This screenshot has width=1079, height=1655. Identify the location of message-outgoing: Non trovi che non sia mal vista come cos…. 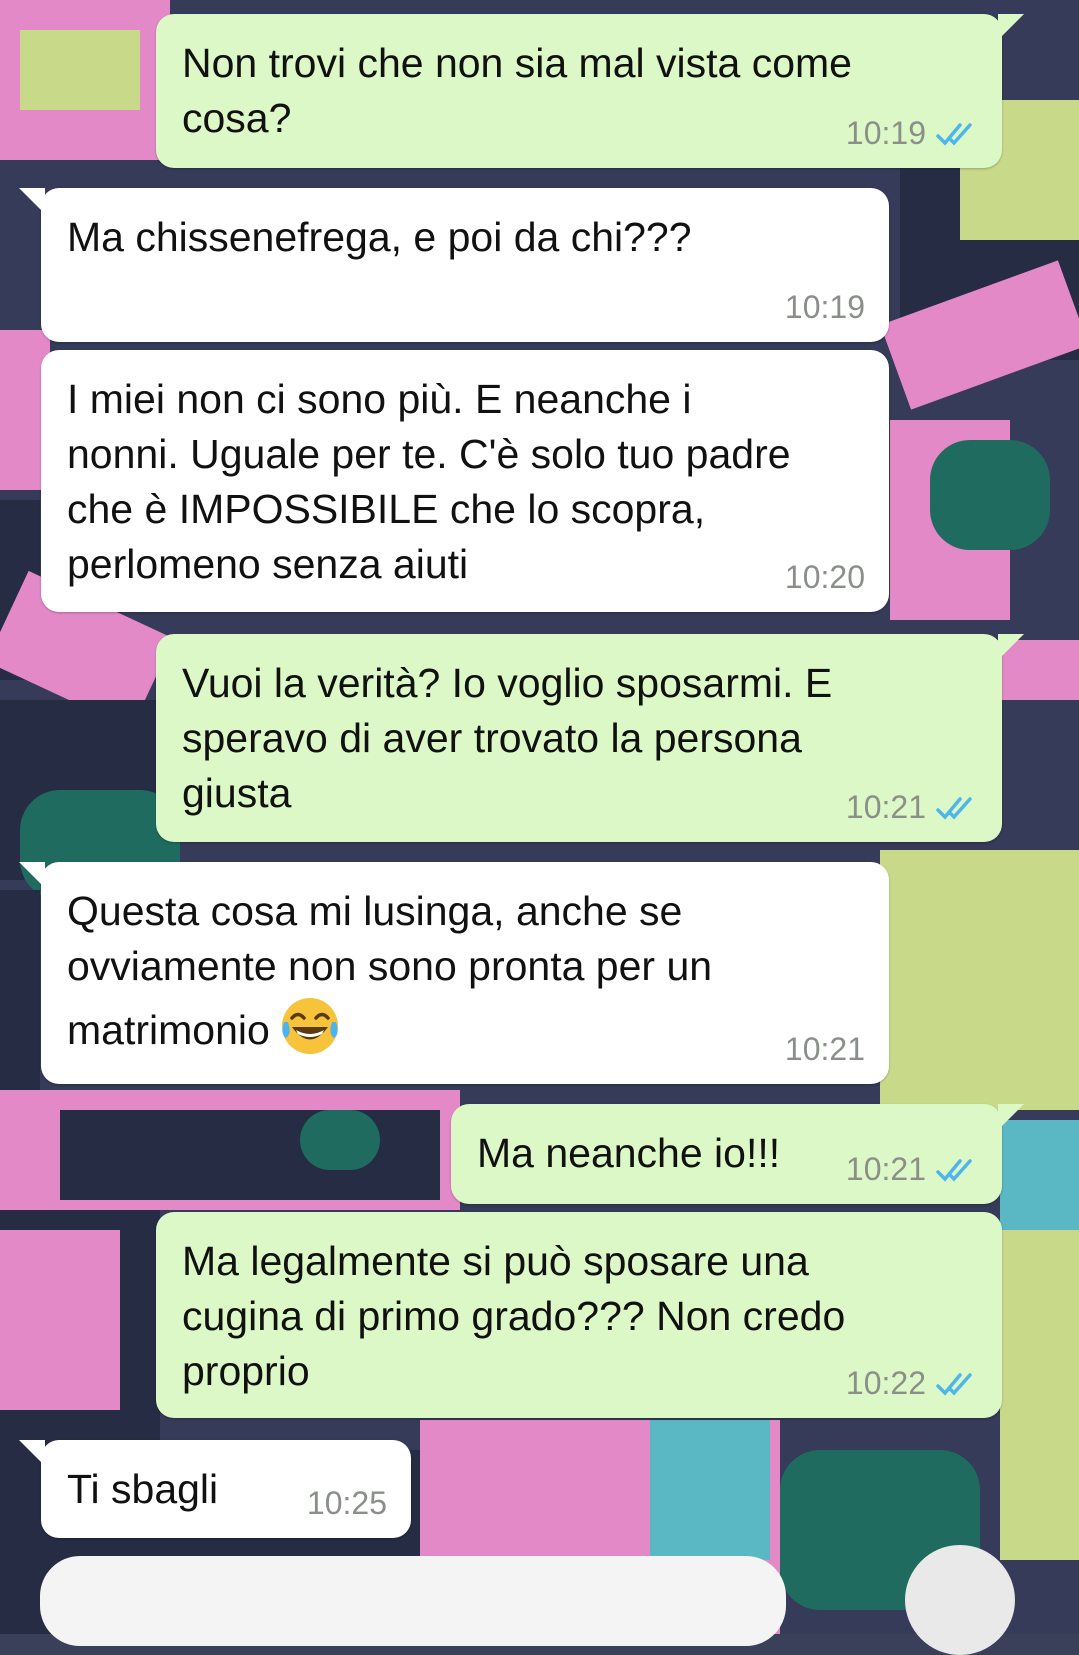
(590, 91).